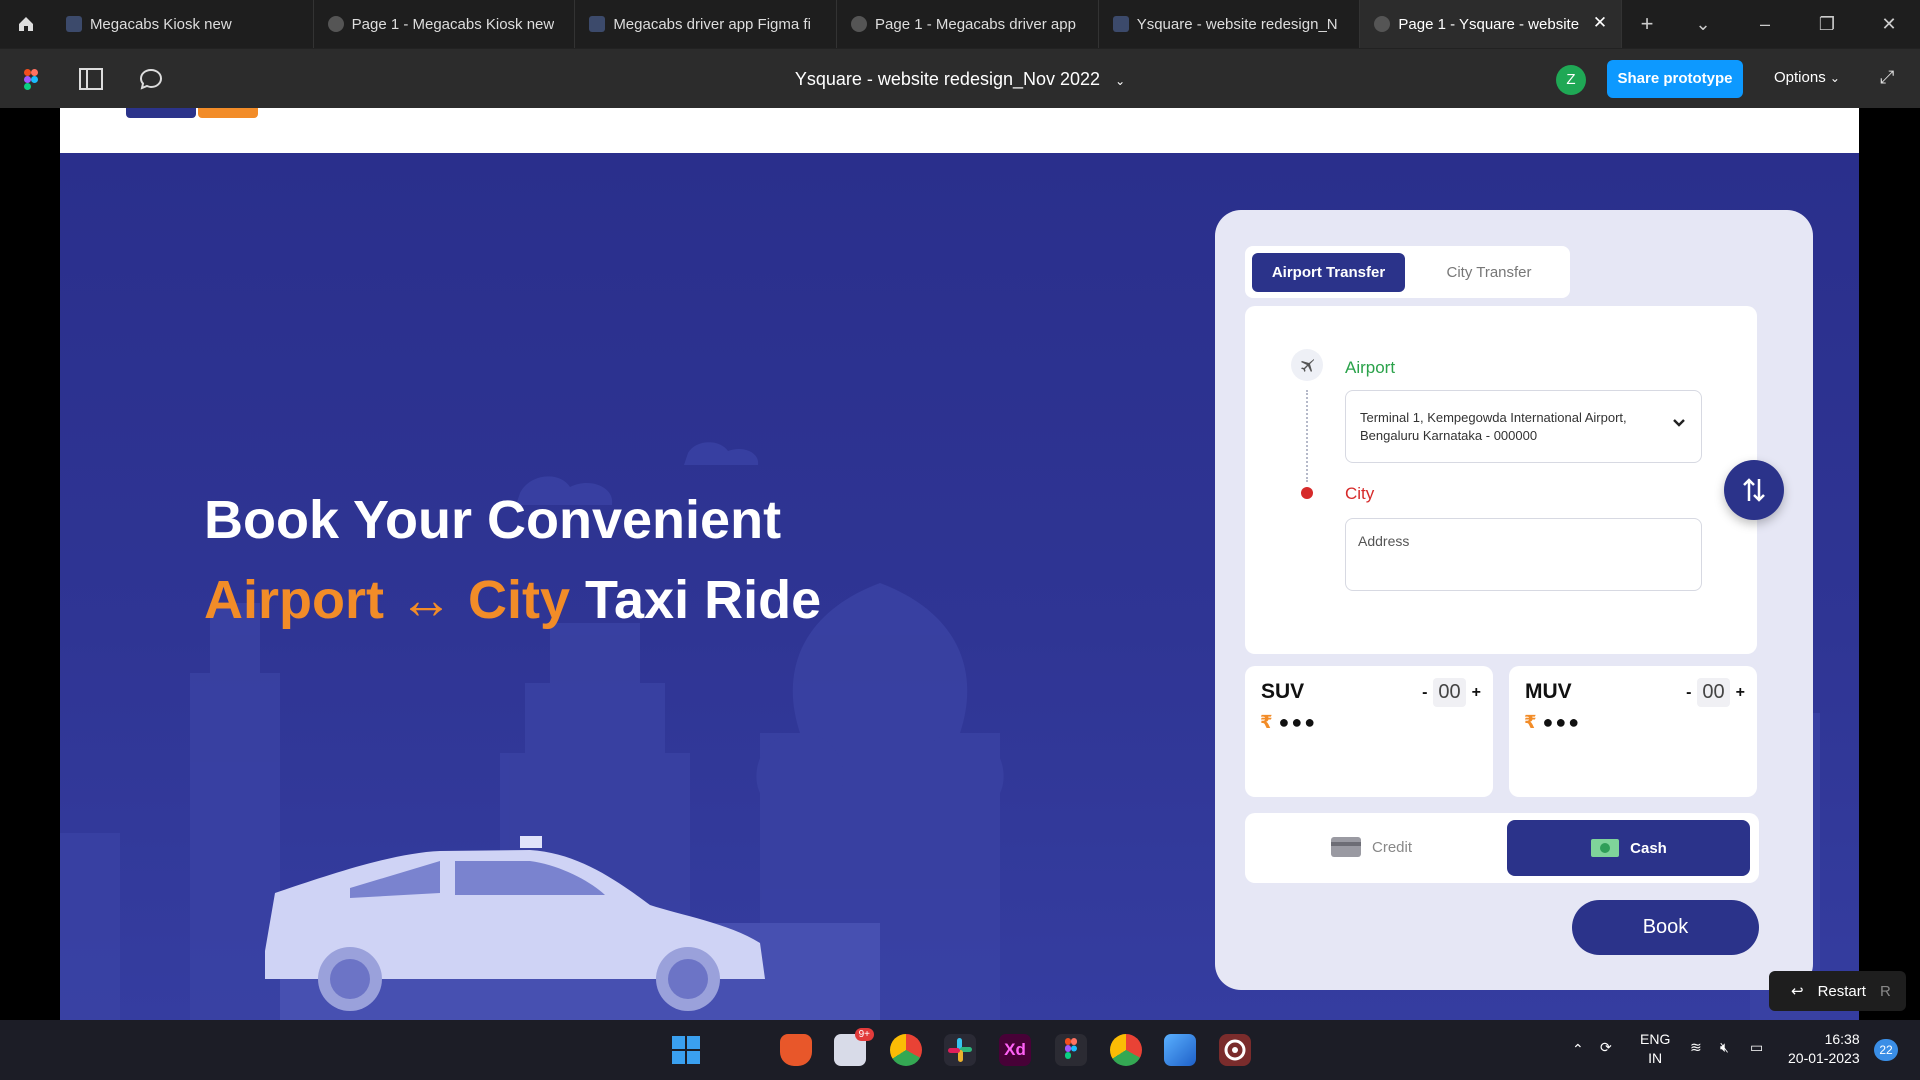 The height and width of the screenshot is (1080, 1920). I want to click on close-window-button: ✕, so click(1889, 24).